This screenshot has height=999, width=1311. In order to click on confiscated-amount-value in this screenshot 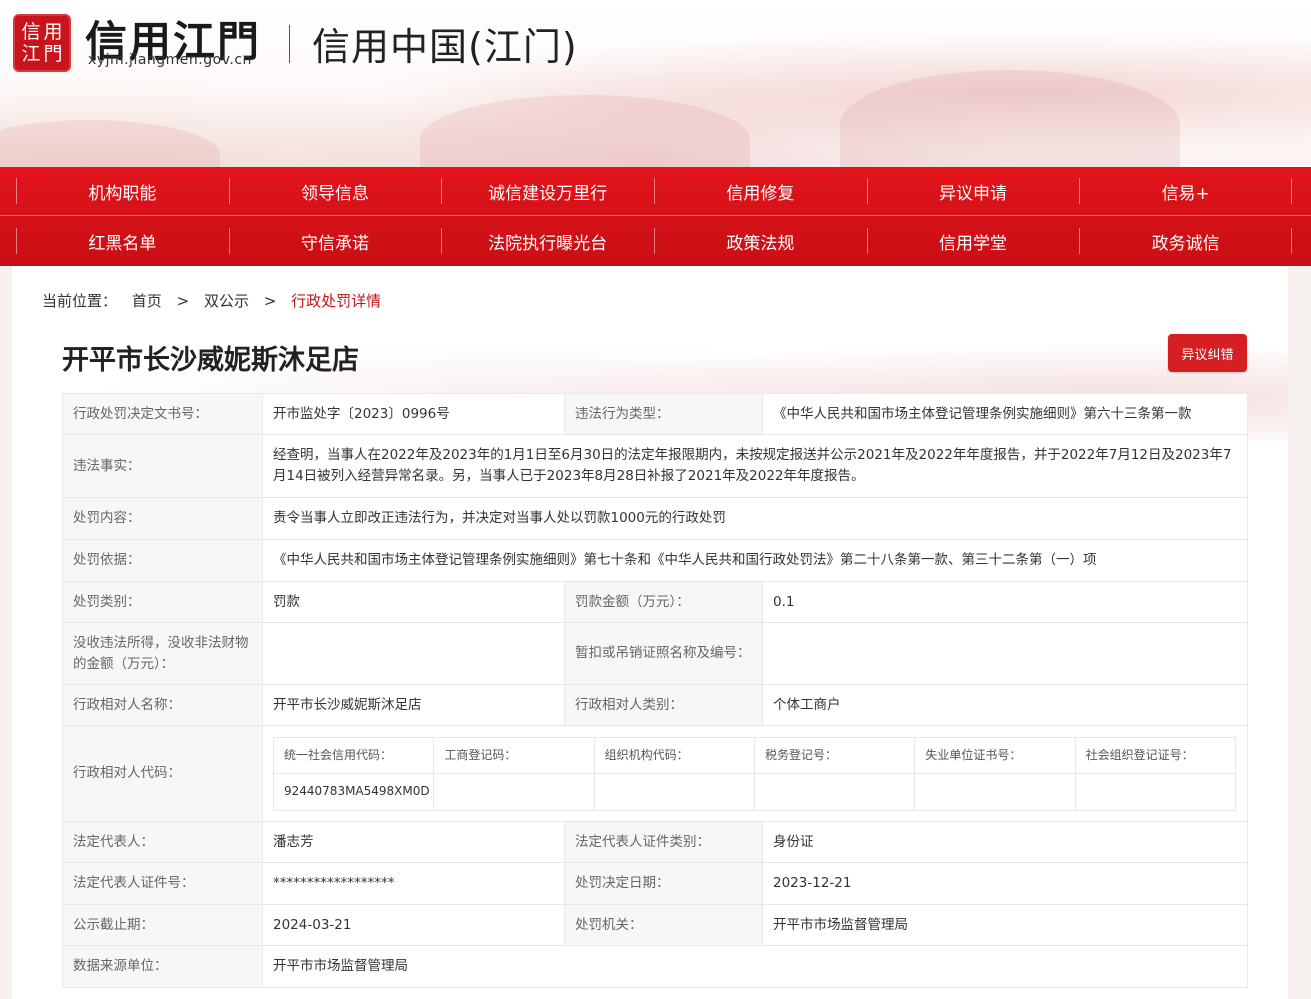, I will do `click(413, 653)`.